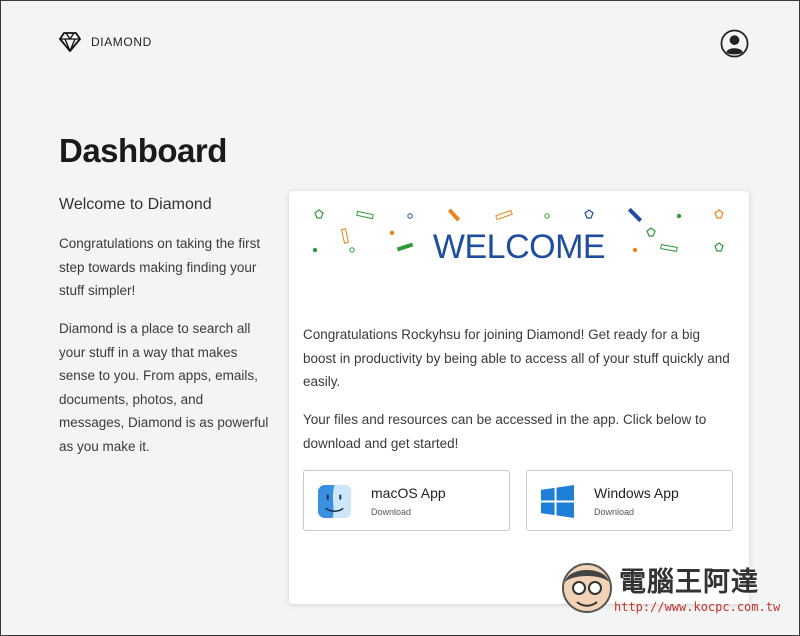 This screenshot has width=800, height=636. What do you see at coordinates (636, 493) in the screenshot?
I see `windows-app-label: Windows App` at bounding box center [636, 493].